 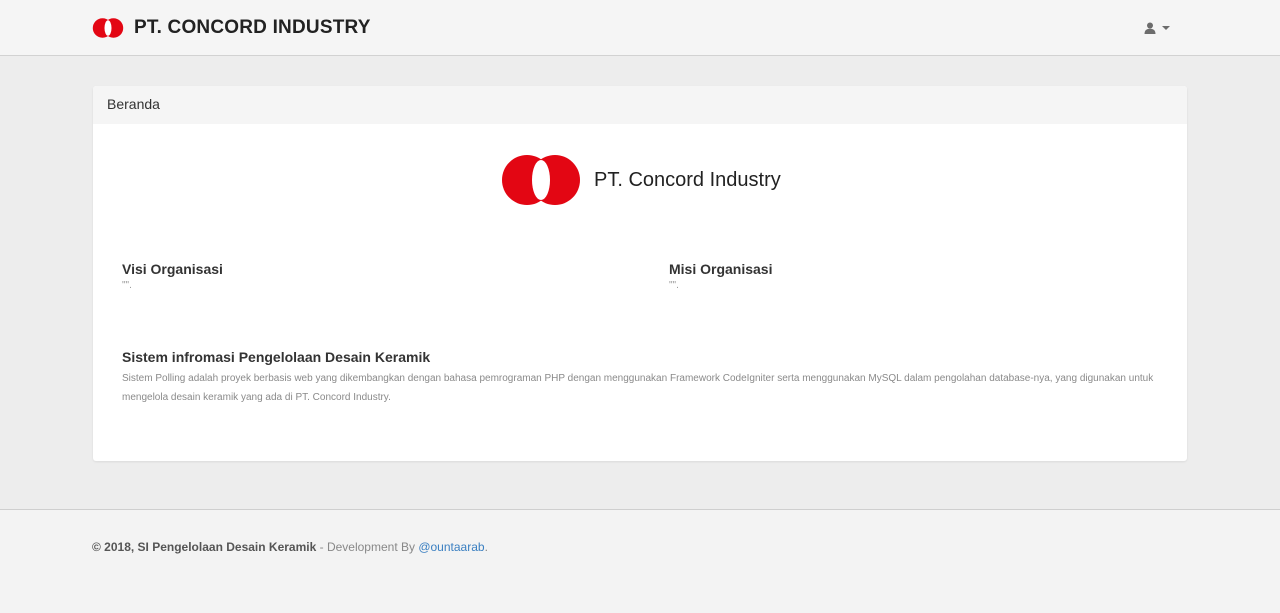 I want to click on footer-trailing: ., so click(x=486, y=547).